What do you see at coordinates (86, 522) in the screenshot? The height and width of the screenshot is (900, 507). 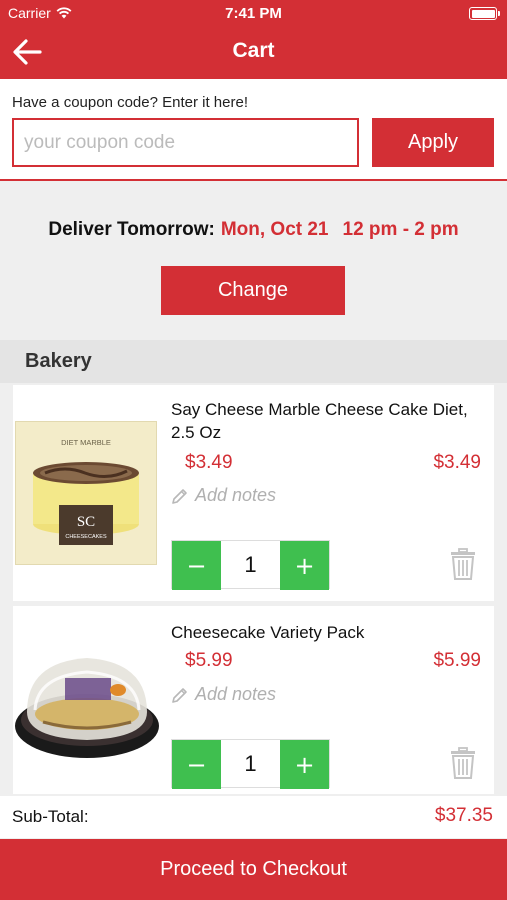 I see `product-image-logo: SC` at bounding box center [86, 522].